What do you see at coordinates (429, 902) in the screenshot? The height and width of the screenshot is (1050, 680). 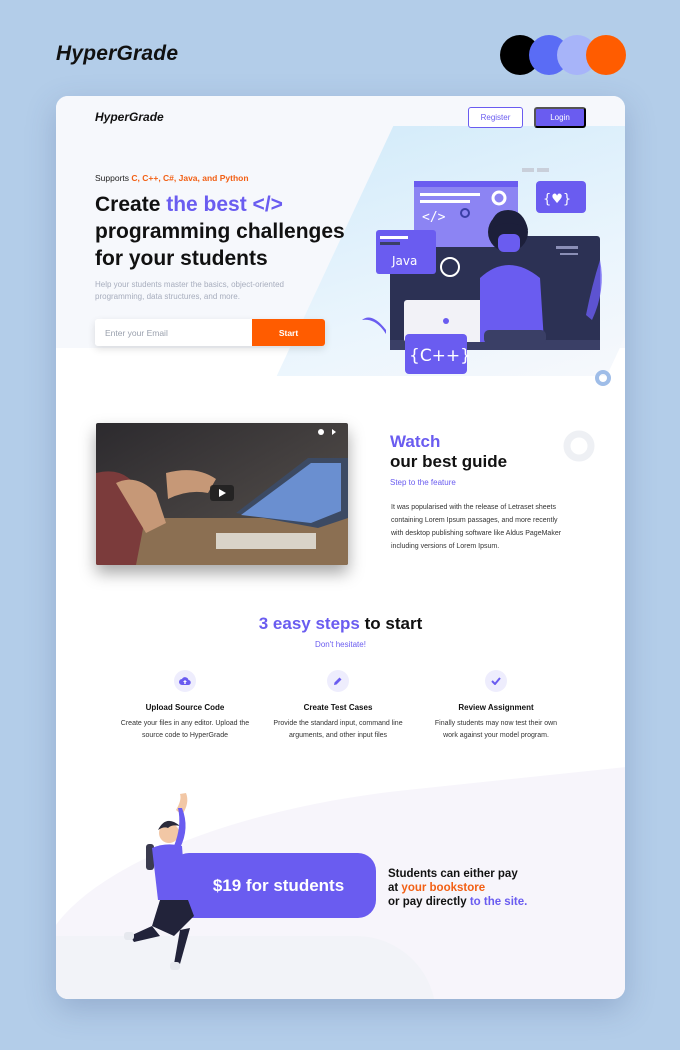 I see `pricing-line3-prefix: or pay directly` at bounding box center [429, 902].